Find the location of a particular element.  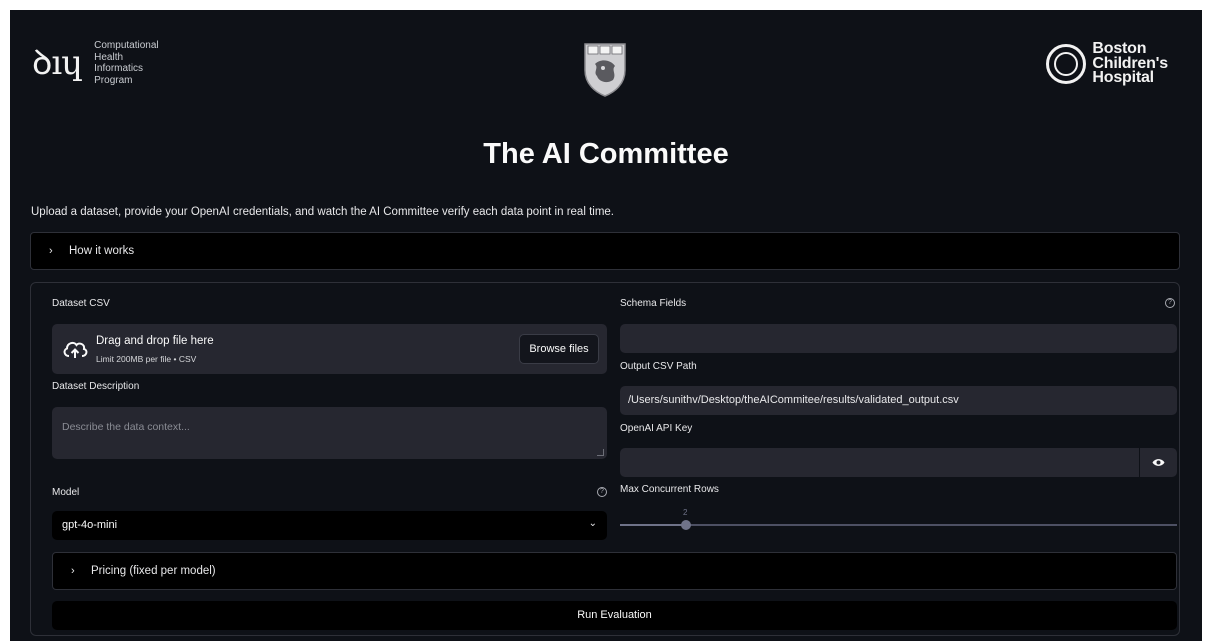

output-csv-path-label: Output CSV Path is located at coordinates (658, 366).